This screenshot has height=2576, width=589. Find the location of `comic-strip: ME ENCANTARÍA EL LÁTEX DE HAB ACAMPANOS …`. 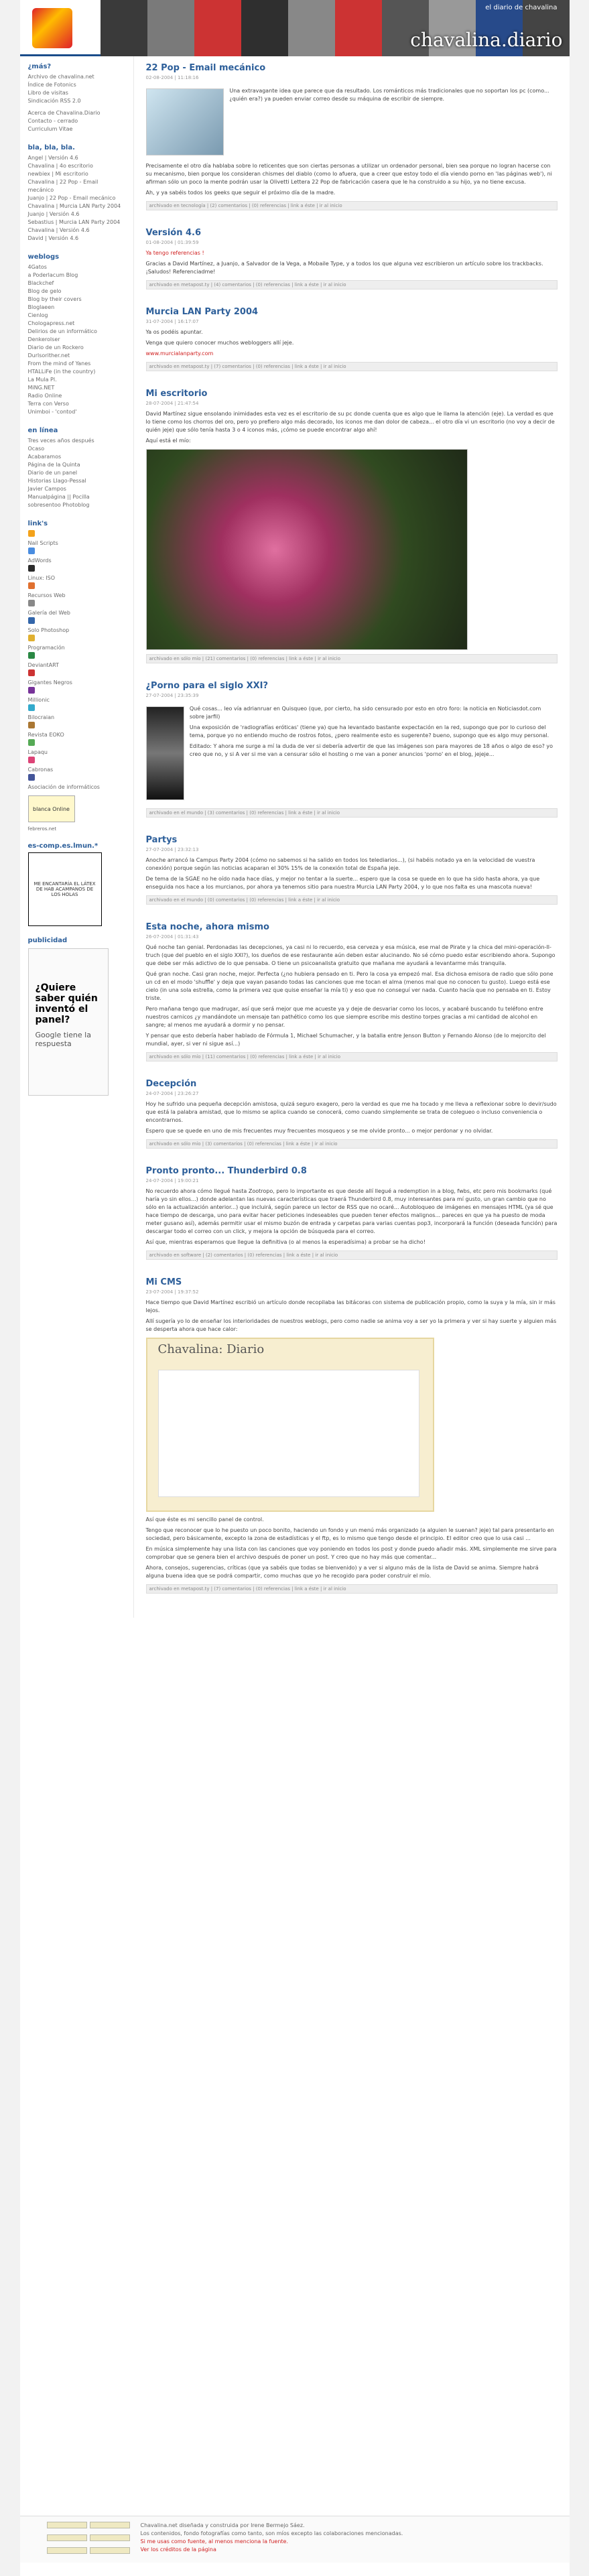

comic-strip: ME ENCANTARÍA EL LÁTEX DE HAB ACAMPANOS … is located at coordinates (64, 889).